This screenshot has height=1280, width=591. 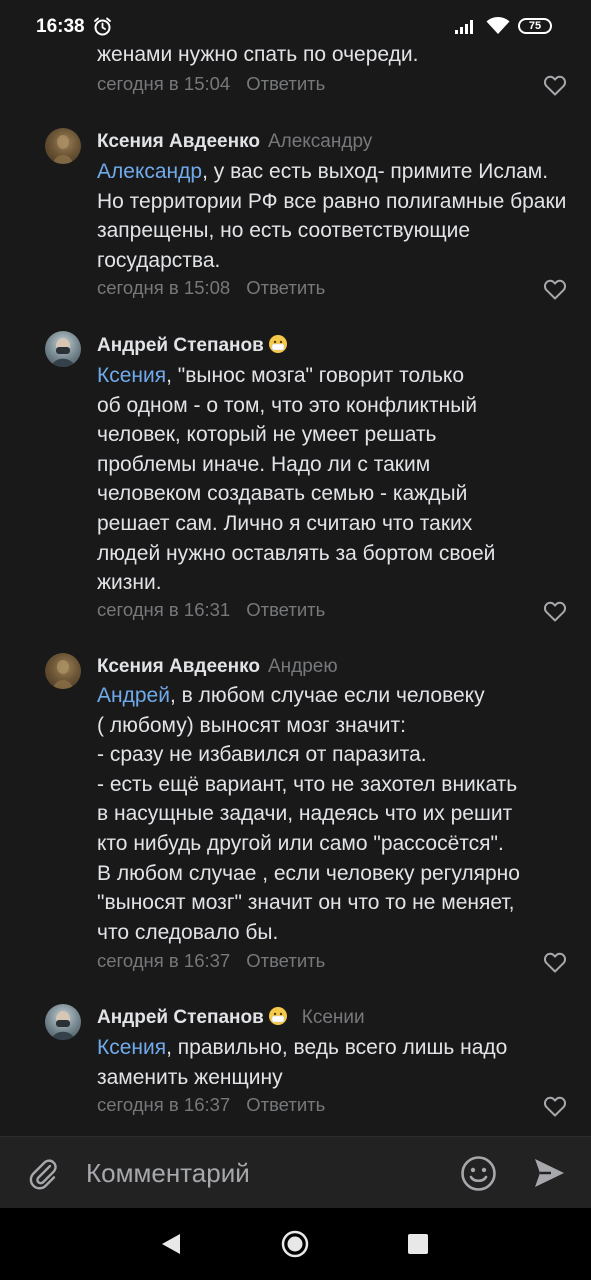 What do you see at coordinates (60, 26) in the screenshot?
I see `status-time: 16:38` at bounding box center [60, 26].